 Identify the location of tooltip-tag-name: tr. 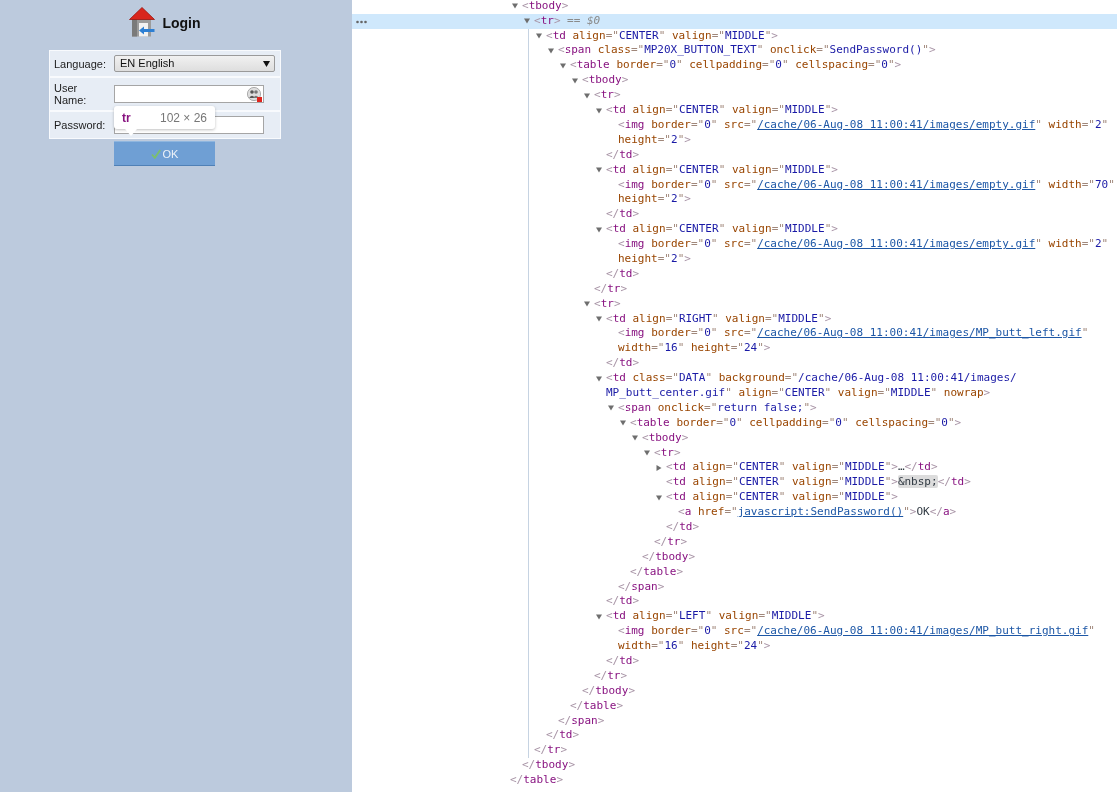
(126, 117).